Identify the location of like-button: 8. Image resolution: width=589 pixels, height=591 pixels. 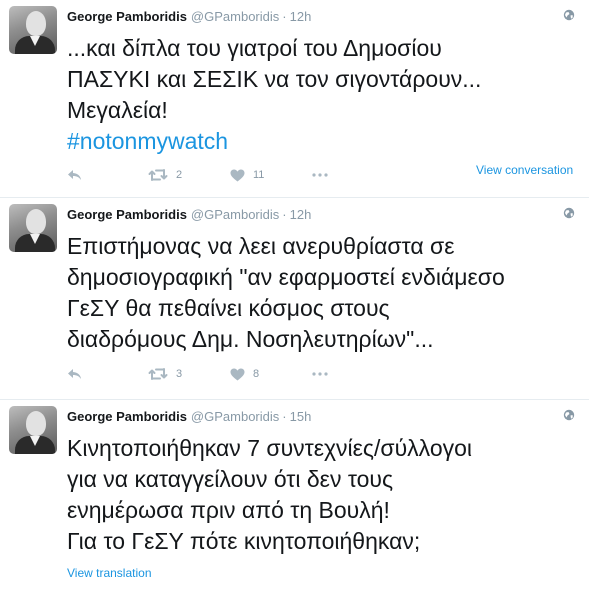
(244, 374).